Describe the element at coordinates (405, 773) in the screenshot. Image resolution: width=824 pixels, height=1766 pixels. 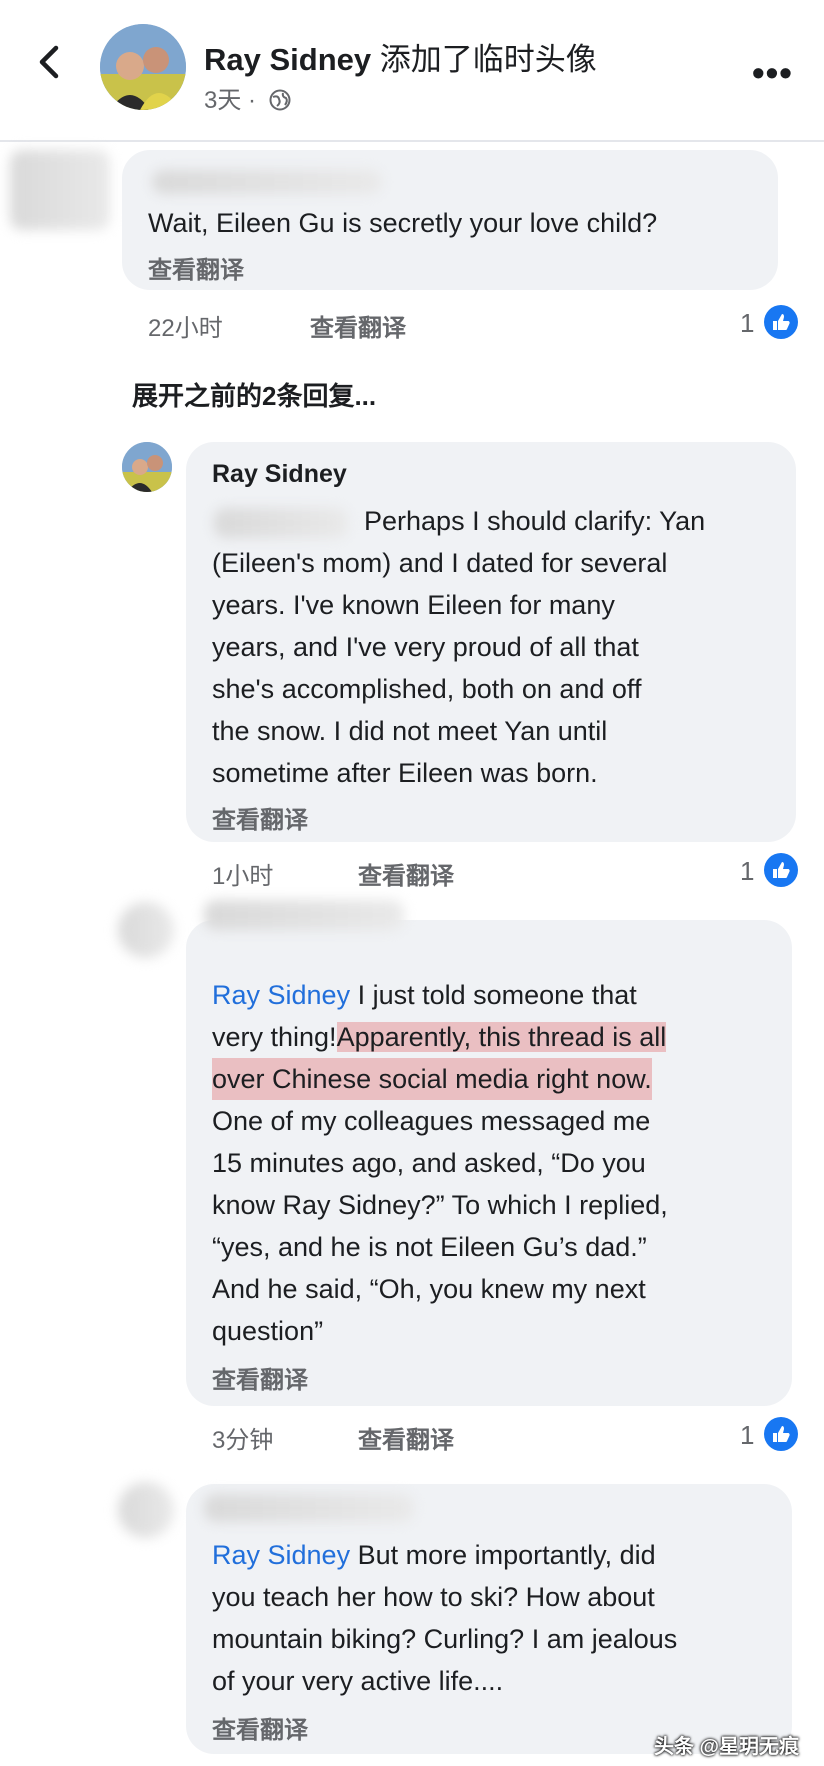
I see `reply-line: sometime after Eileen was born.` at that location.